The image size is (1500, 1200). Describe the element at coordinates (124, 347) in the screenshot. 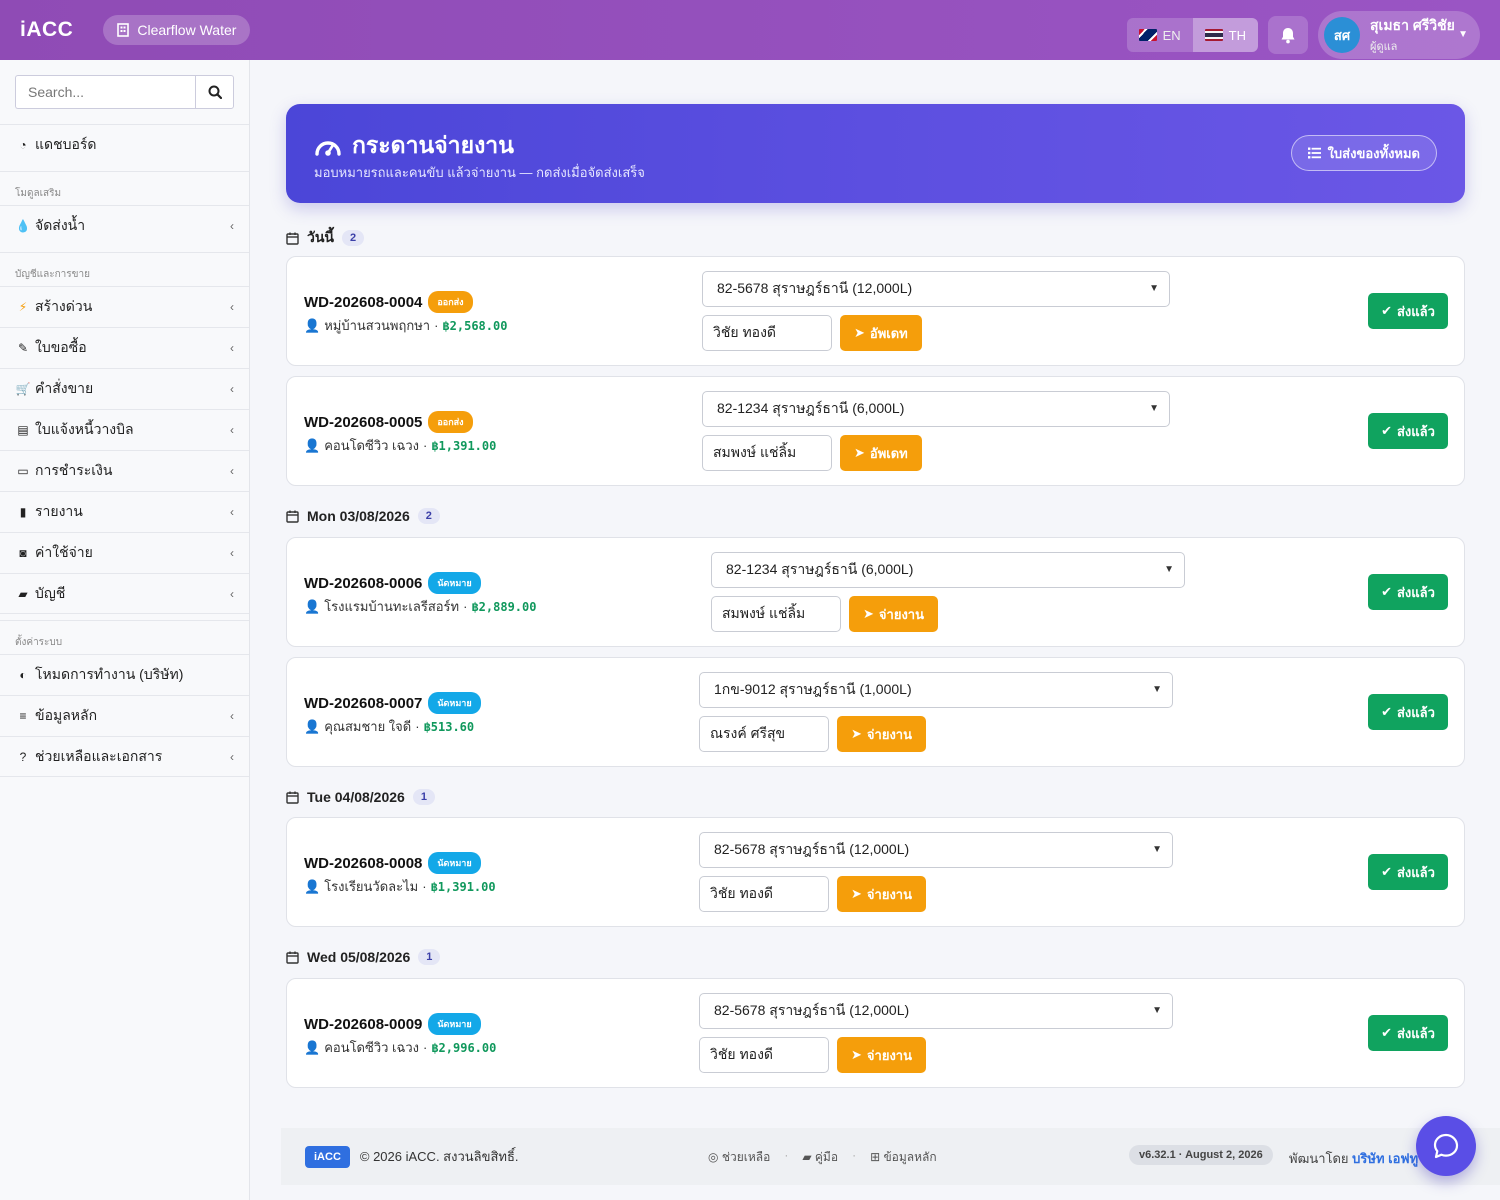

I see `sidebar-item-purchase-request: ✎ ใบขอซื้อ ‹` at that location.